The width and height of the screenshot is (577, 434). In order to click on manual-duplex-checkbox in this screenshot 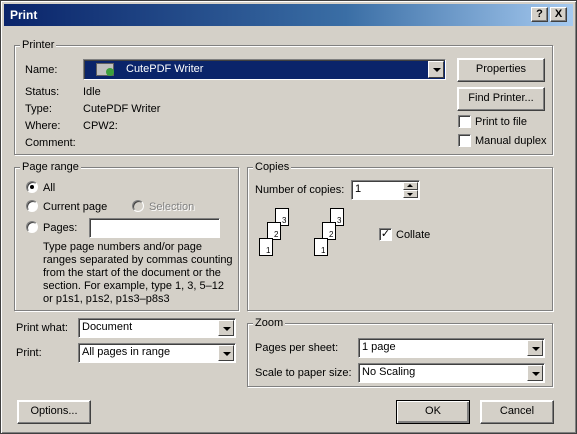, I will do `click(464, 140)`.